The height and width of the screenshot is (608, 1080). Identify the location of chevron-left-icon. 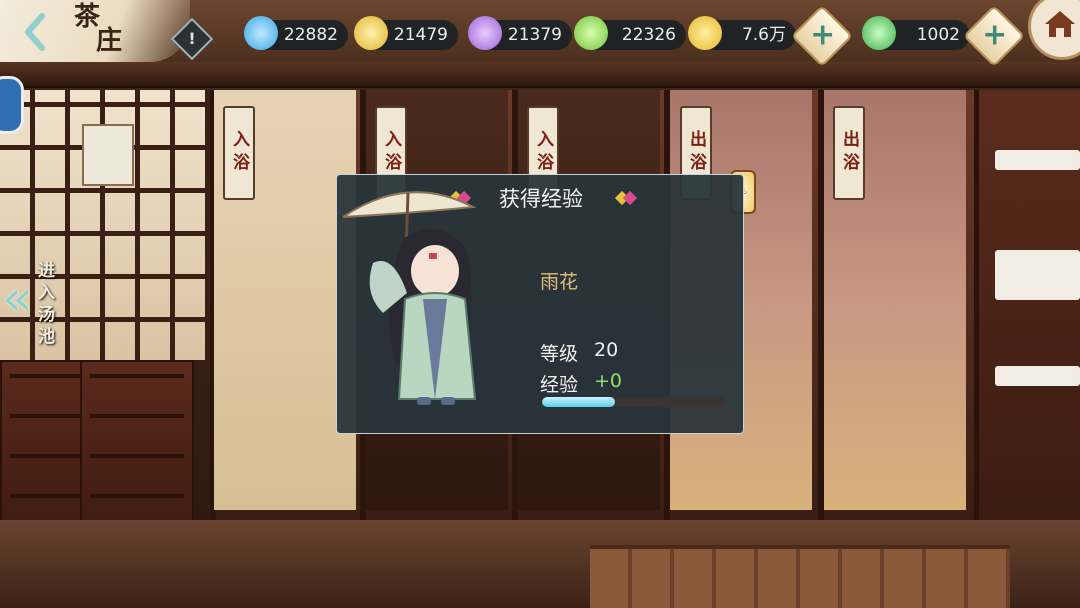
(35, 32).